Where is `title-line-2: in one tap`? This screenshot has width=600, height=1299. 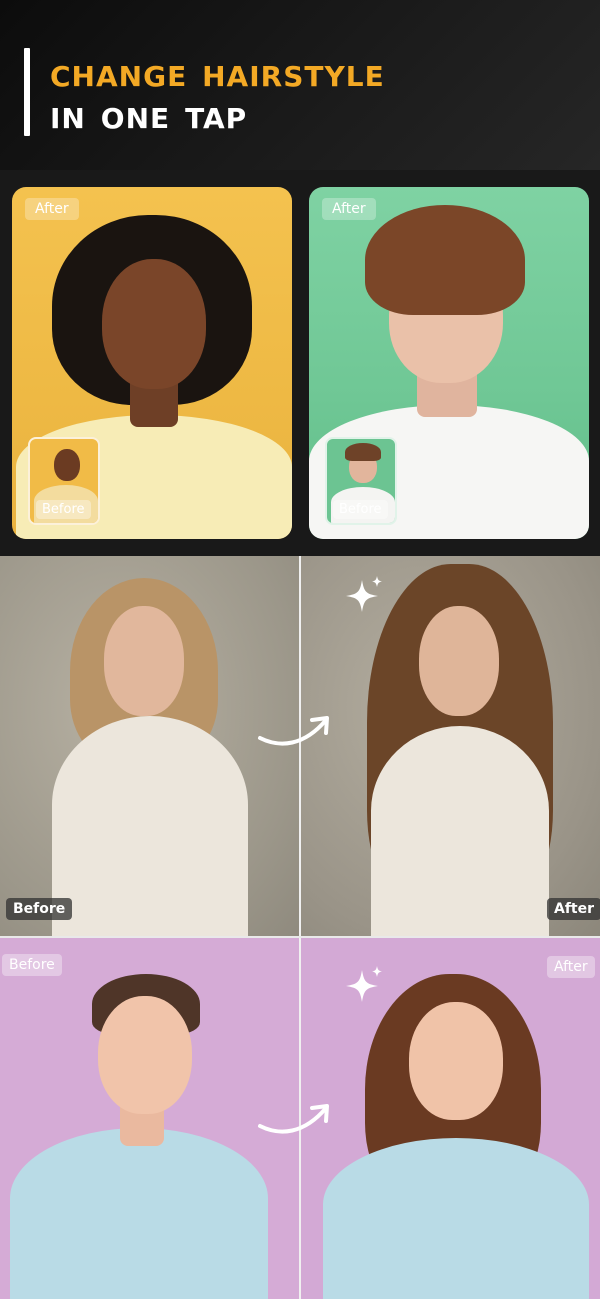 title-line-2: in one tap is located at coordinates (149, 115).